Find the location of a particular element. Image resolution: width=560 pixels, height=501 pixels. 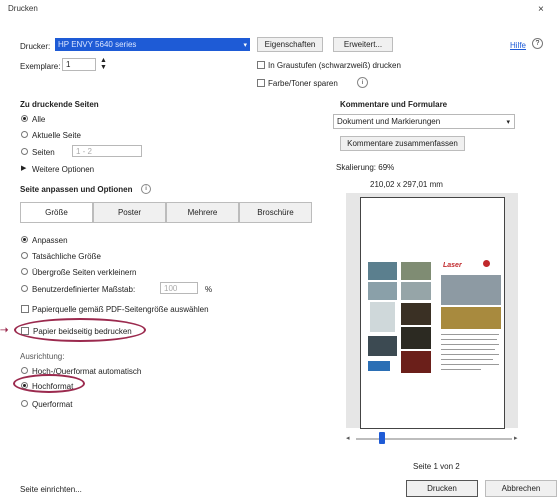

orientation-heading: Ausrichtung: is located at coordinates (42, 356).